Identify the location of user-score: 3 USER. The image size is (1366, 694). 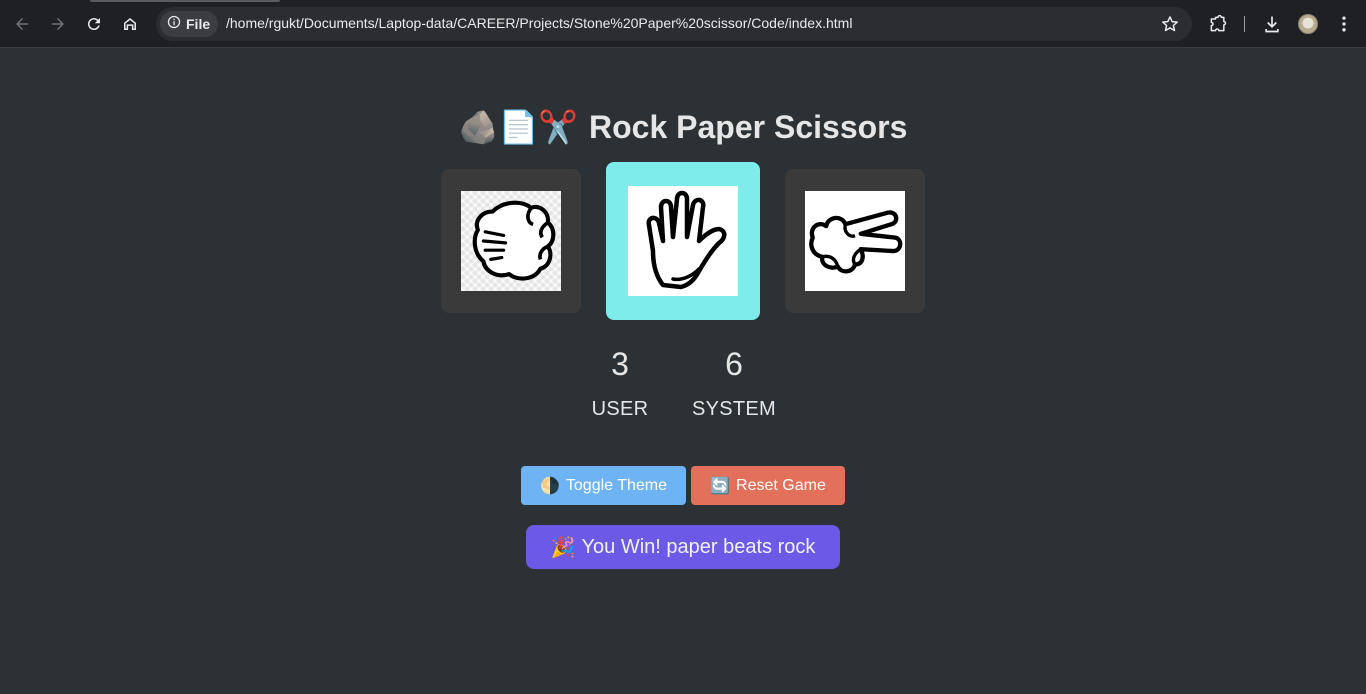
(620, 382).